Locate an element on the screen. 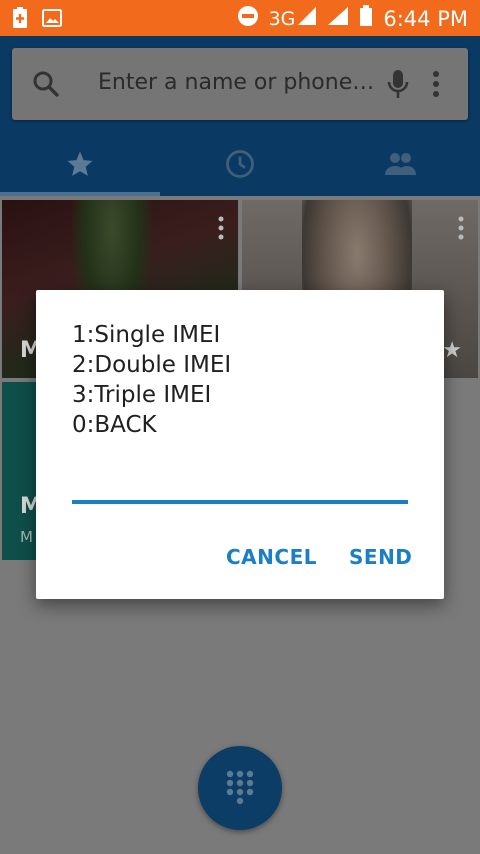 The height and width of the screenshot is (854, 480). dialog-line: 2:Double IMEI is located at coordinates (152, 365).